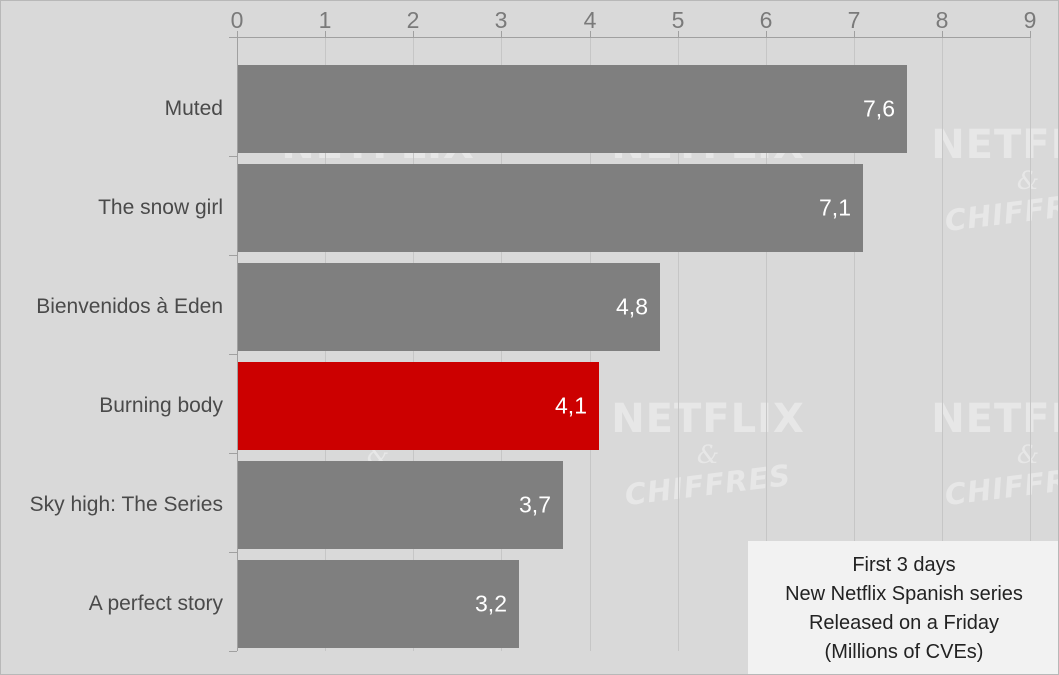 Image resolution: width=1059 pixels, height=675 pixels. Describe the element at coordinates (491, 603) in the screenshot. I see `bar-value-label: 3,2` at that location.